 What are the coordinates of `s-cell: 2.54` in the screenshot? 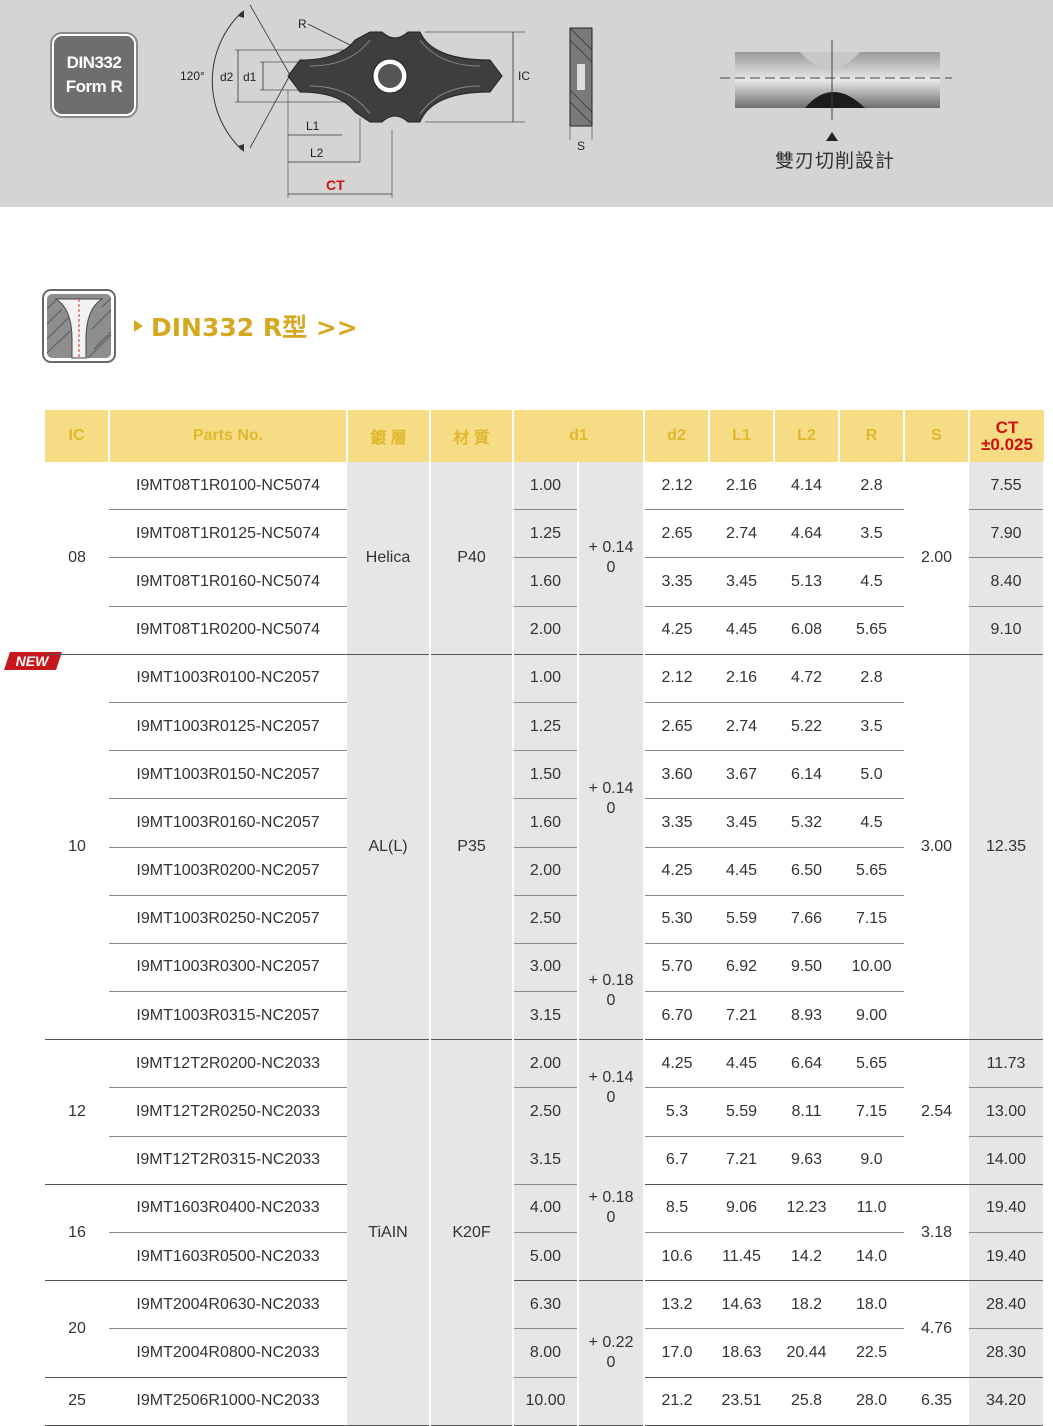 It's located at (937, 1112).